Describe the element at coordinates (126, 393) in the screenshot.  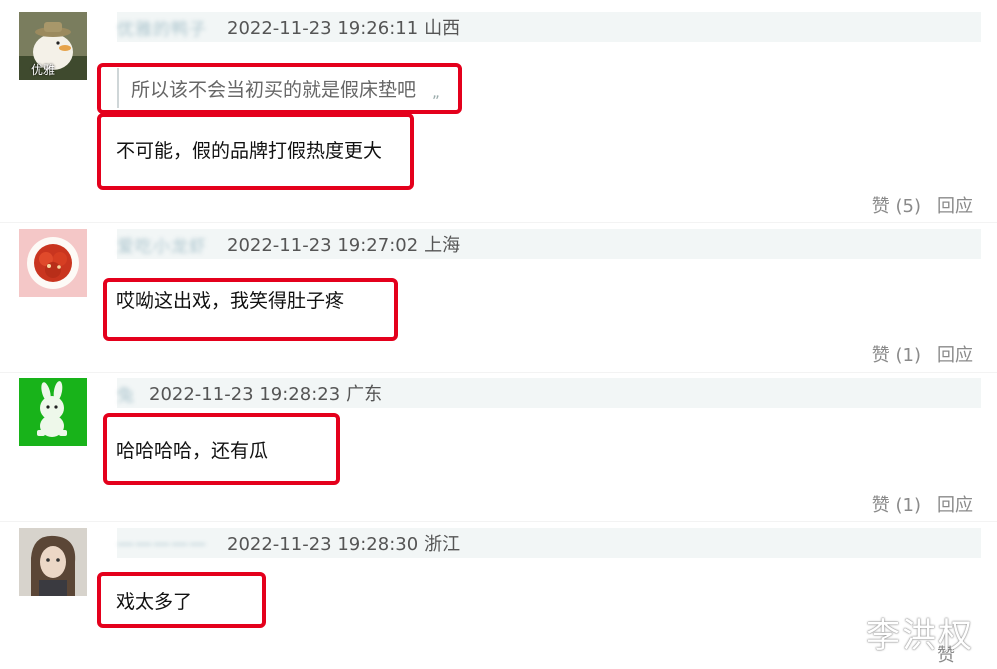
I see `username-link: 兔` at that location.